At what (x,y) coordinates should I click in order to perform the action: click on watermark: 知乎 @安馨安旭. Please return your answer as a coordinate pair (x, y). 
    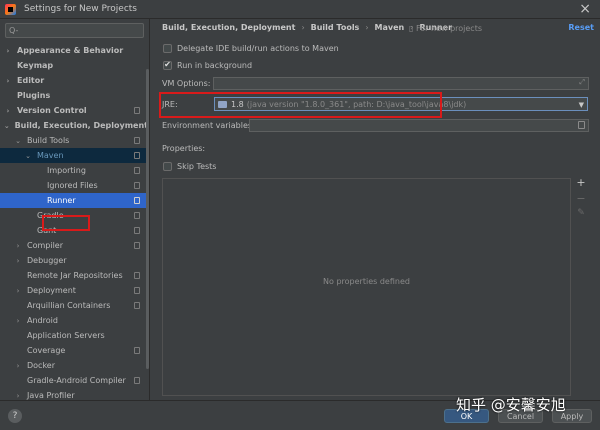
    Looking at the image, I should click on (511, 405).